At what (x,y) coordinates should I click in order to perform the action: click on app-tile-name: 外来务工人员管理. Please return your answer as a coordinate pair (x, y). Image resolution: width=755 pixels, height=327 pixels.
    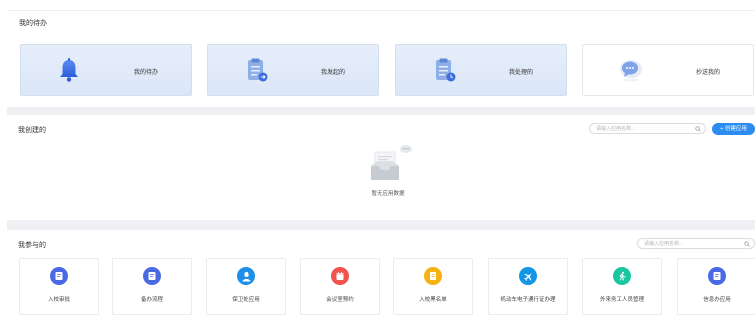
    Looking at the image, I should click on (621, 300).